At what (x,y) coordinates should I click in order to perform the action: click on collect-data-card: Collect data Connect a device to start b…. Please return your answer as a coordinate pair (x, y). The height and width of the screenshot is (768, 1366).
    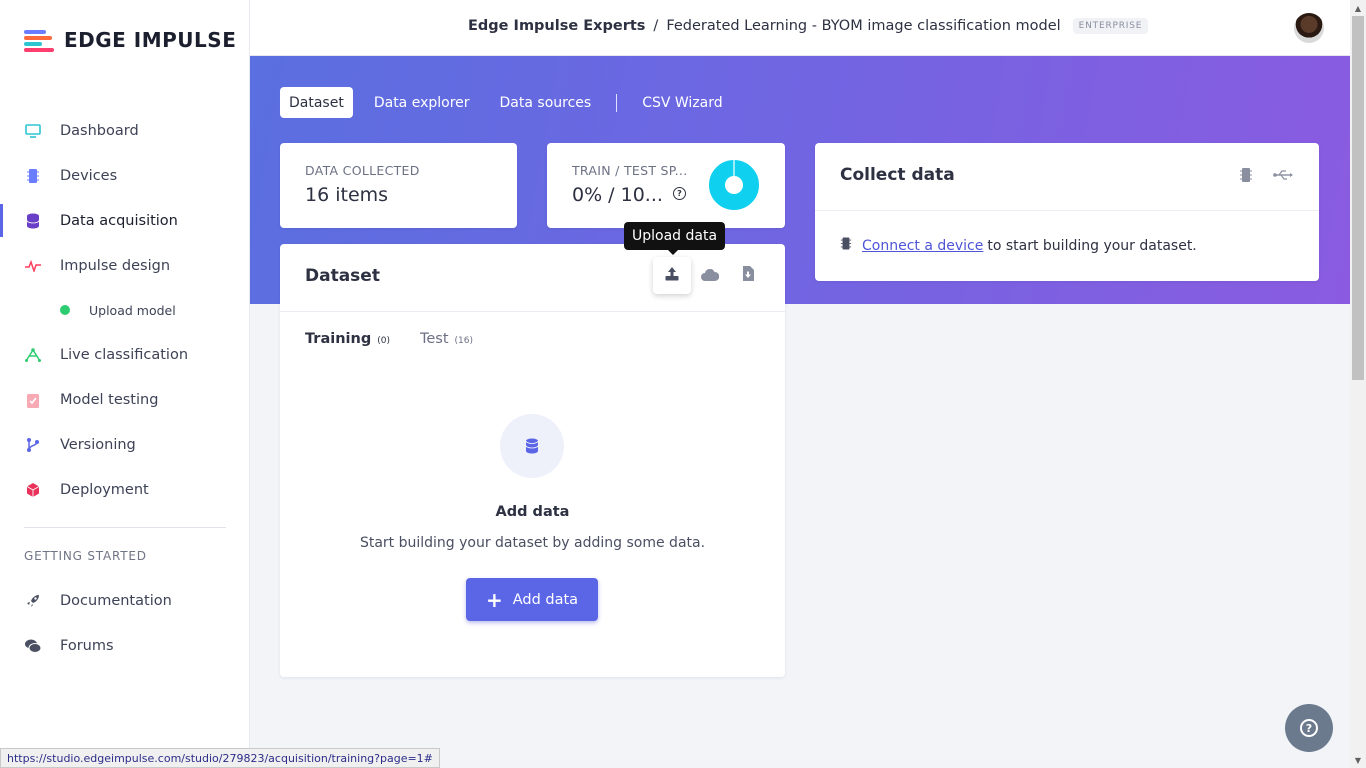
    Looking at the image, I should click on (1067, 212).